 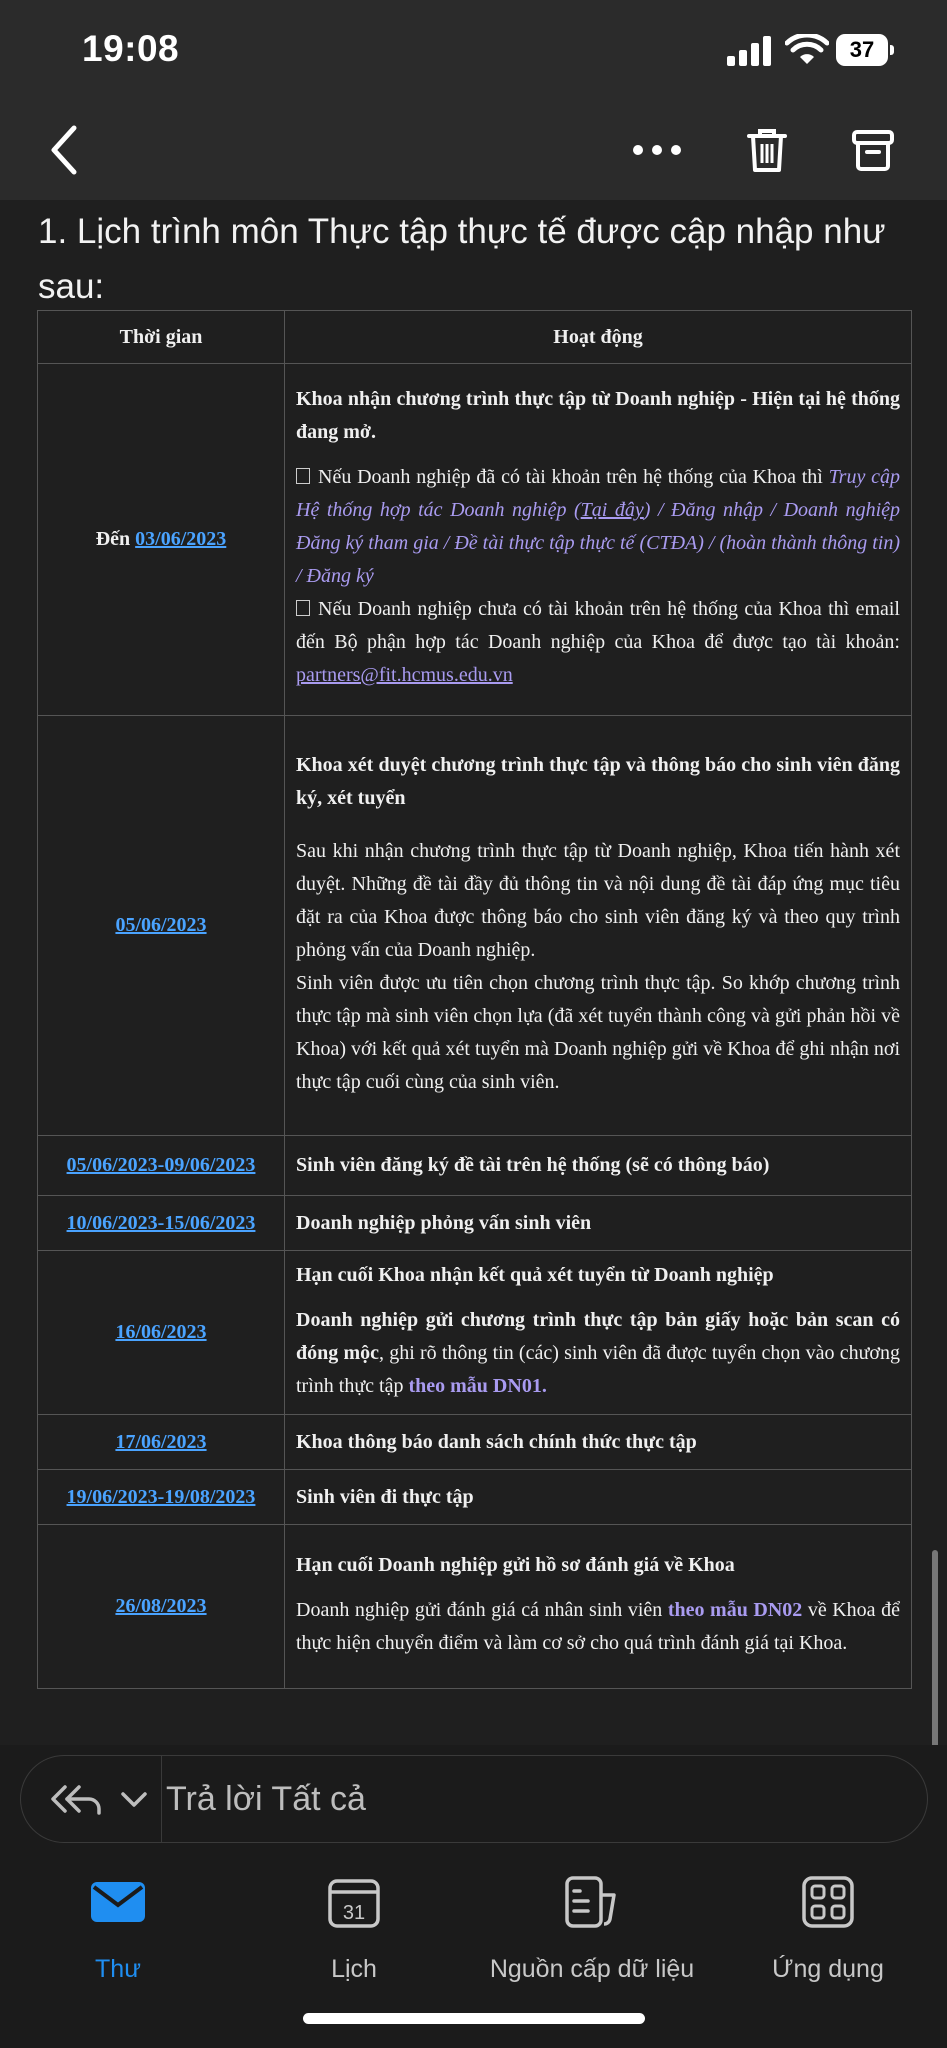 I want to click on activity-title: Sinh viên đi thực tập, so click(x=385, y=1496).